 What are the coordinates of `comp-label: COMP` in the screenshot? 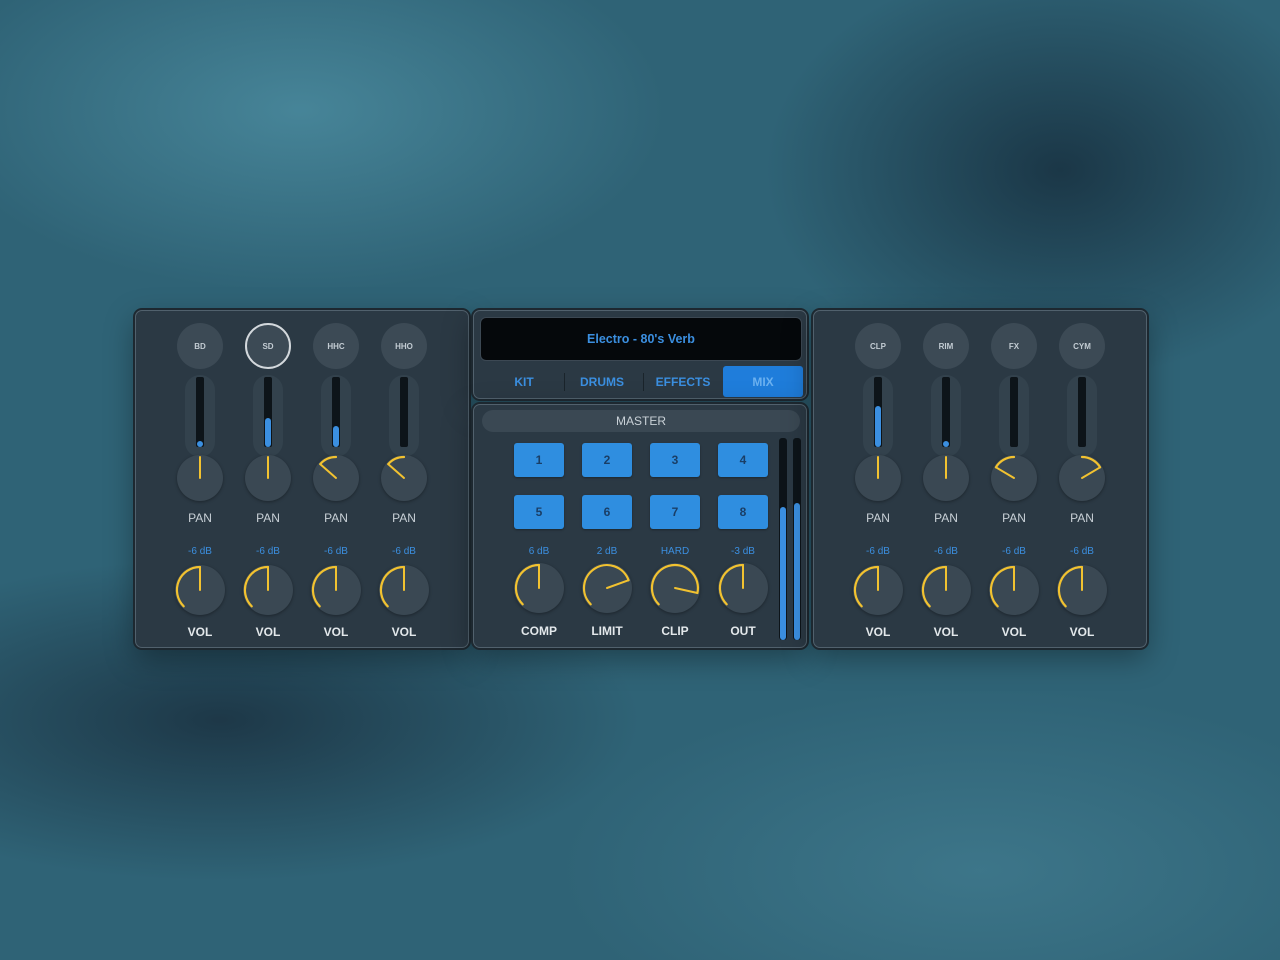 It's located at (539, 631).